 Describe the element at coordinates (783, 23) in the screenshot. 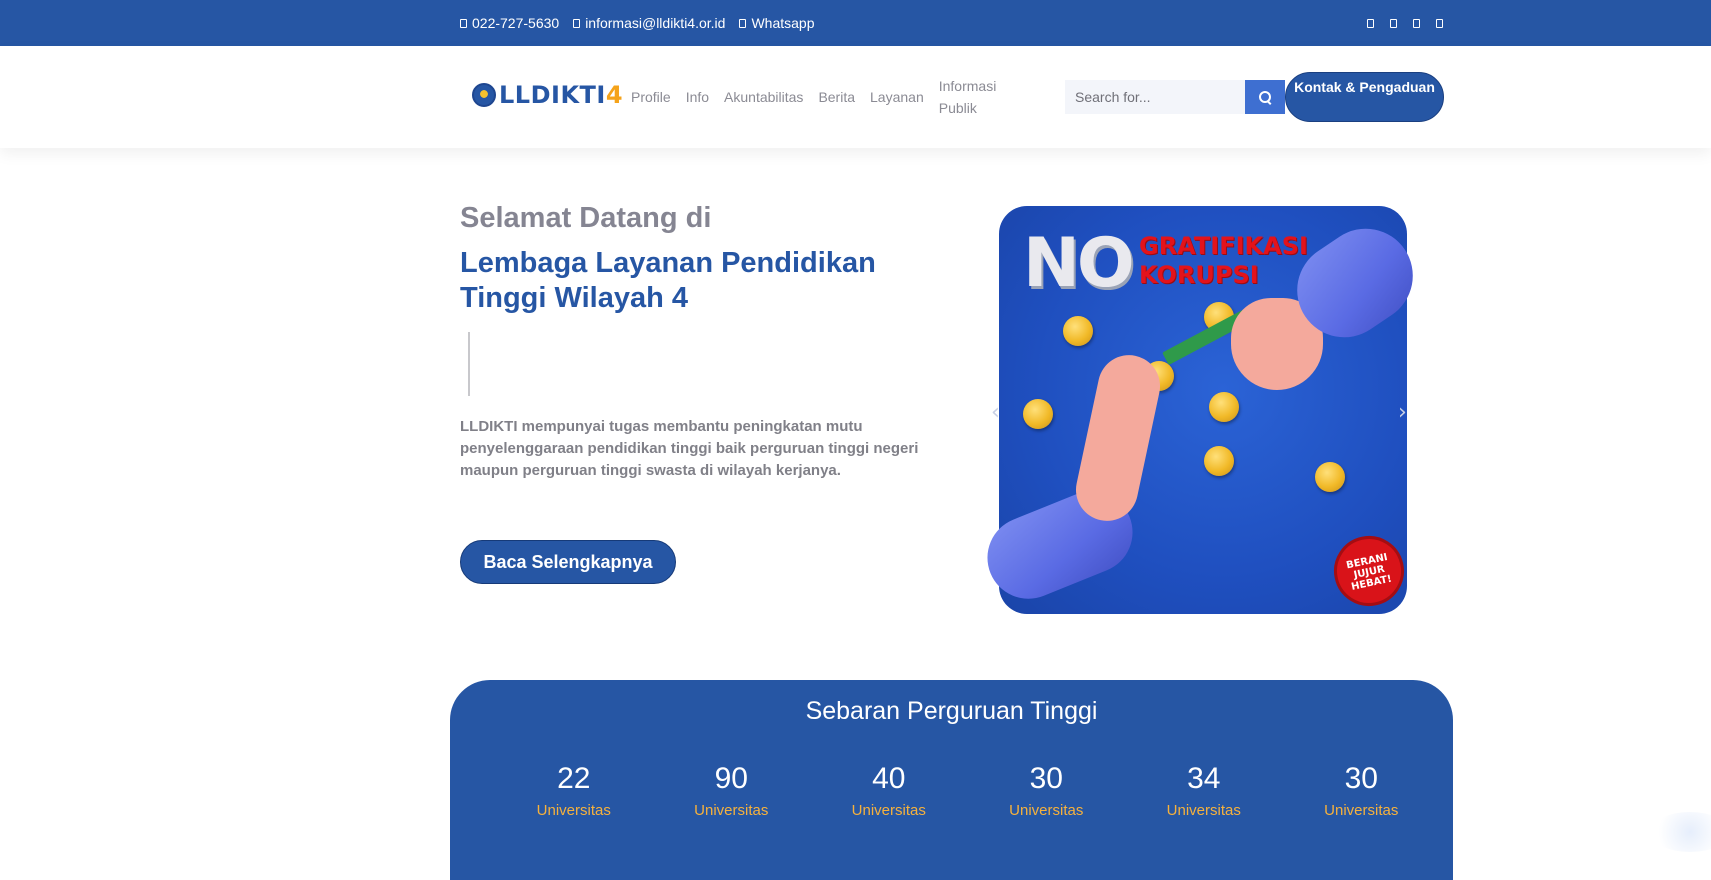

I see `whatsapp-label: Whatsapp` at that location.